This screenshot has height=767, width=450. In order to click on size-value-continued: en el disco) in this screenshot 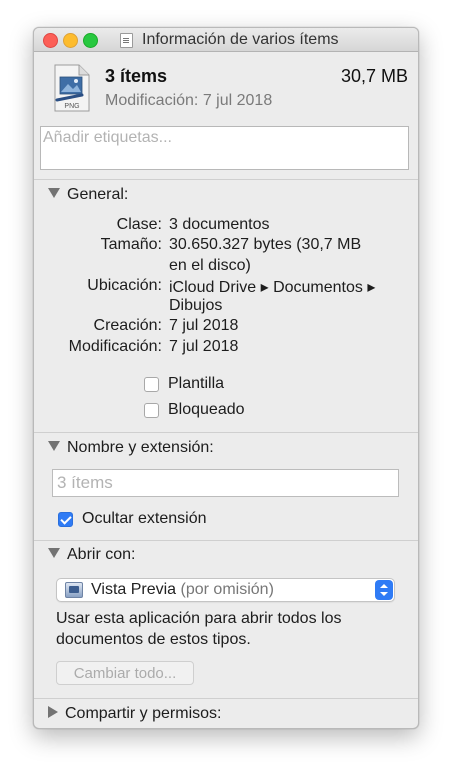, I will do `click(210, 265)`.